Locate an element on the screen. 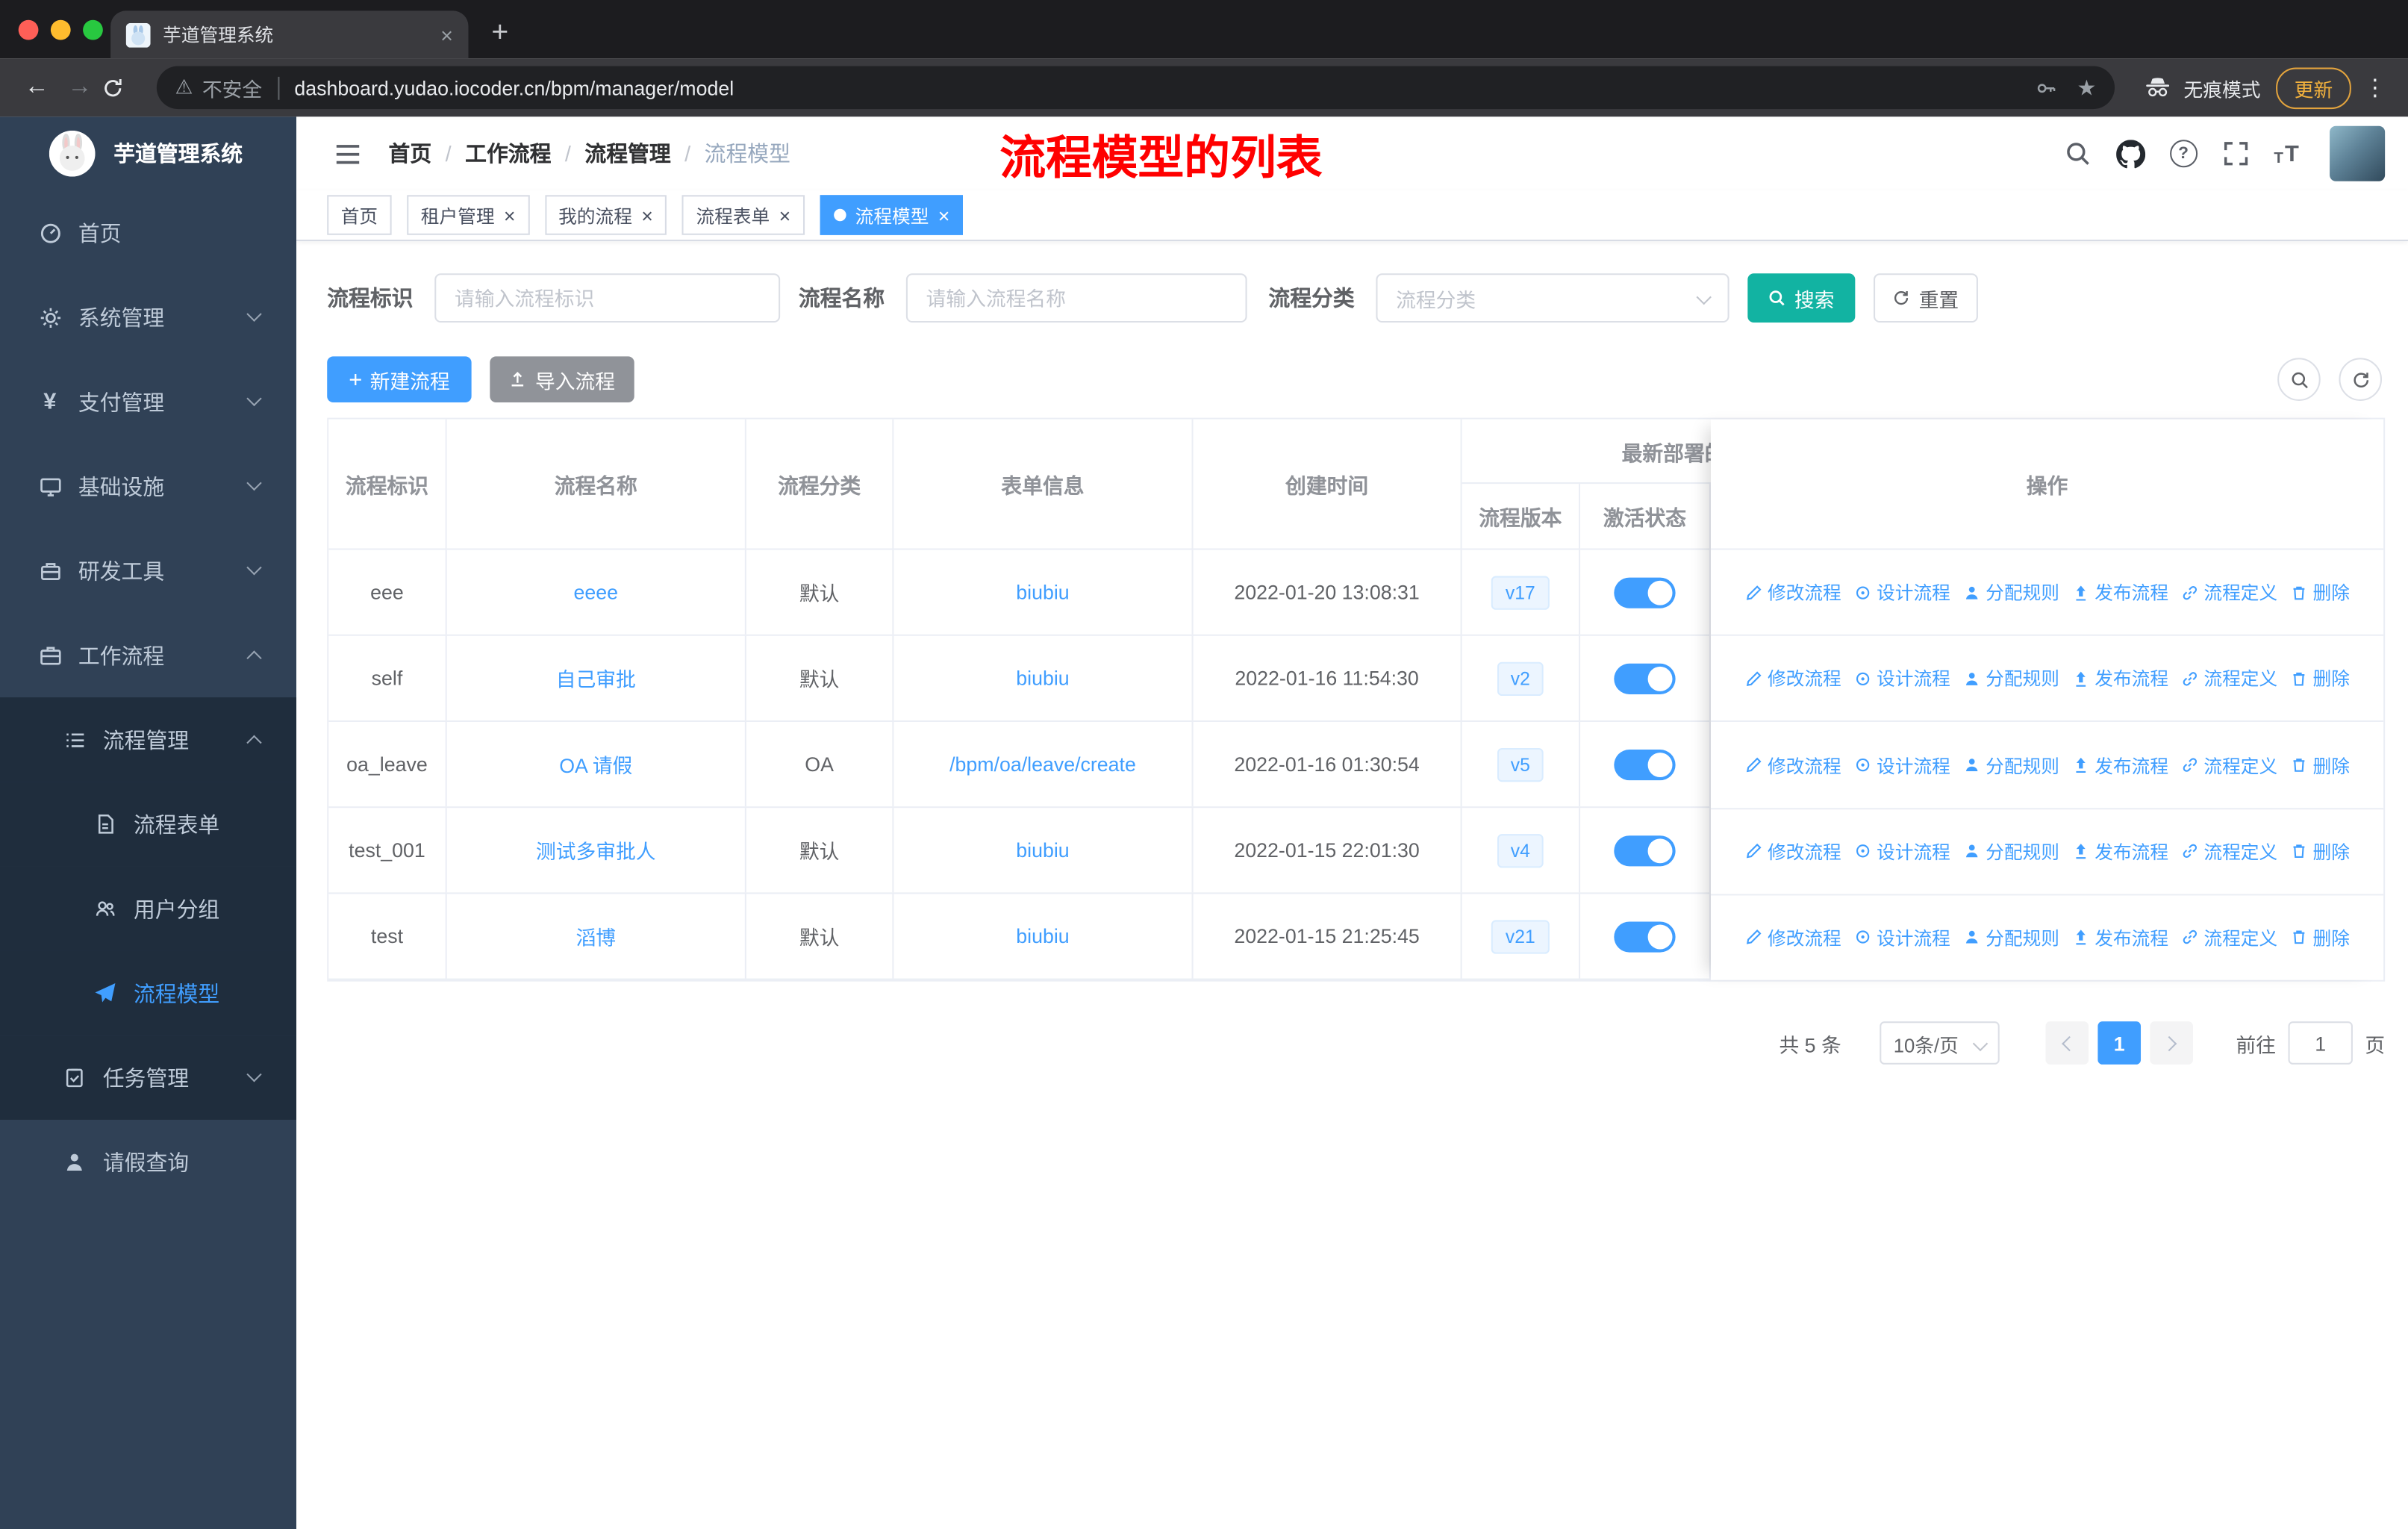 The width and height of the screenshot is (2408, 1529). category-select: 流程分类 is located at coordinates (1552, 298).